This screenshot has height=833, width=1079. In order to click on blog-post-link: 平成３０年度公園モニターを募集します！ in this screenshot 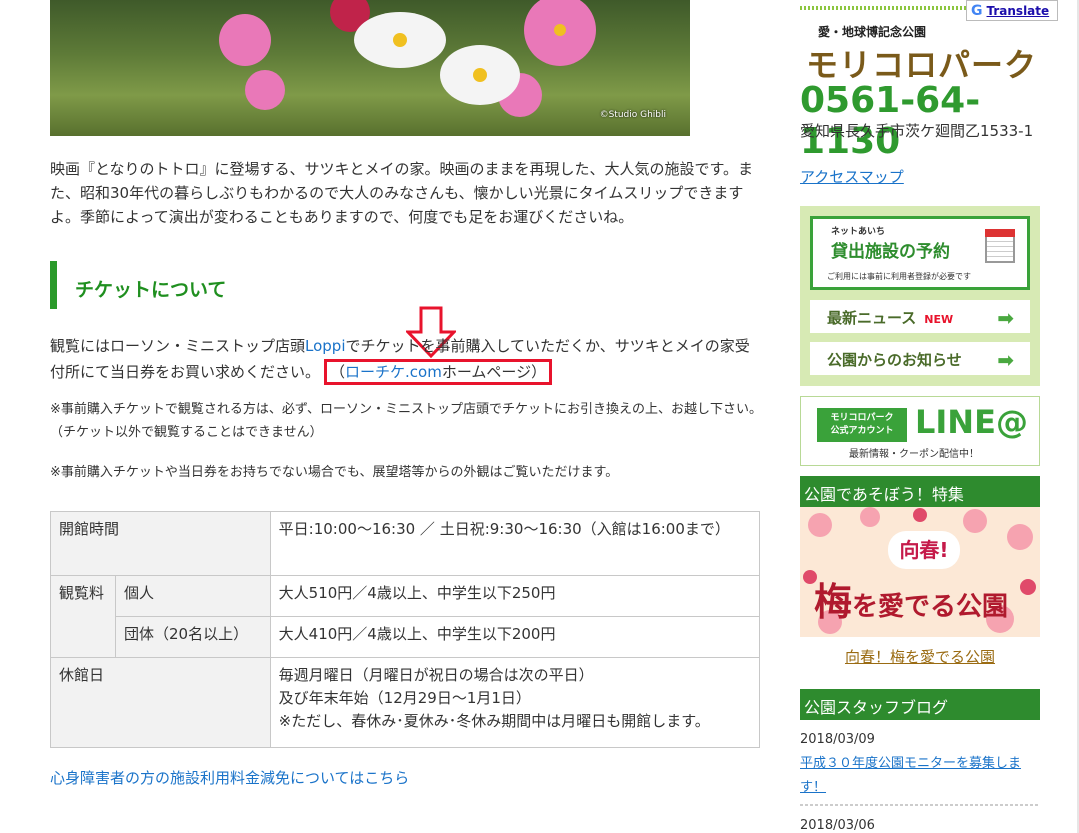, I will do `click(920, 776)`.